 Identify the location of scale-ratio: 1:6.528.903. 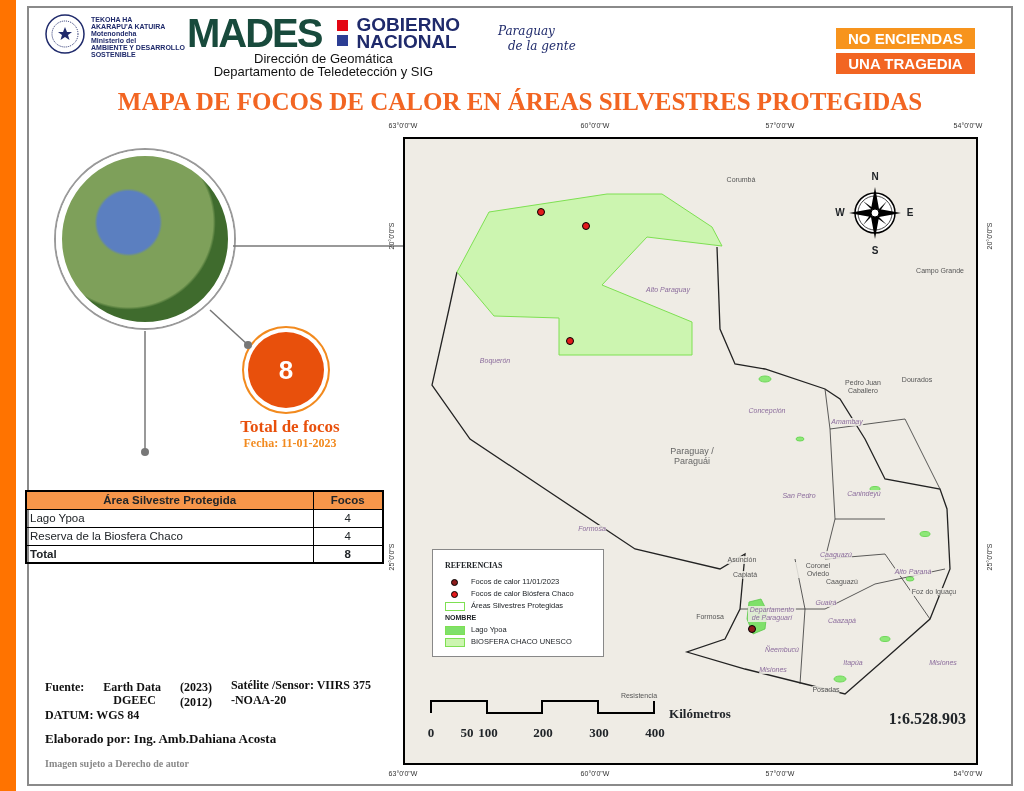
(927, 719).